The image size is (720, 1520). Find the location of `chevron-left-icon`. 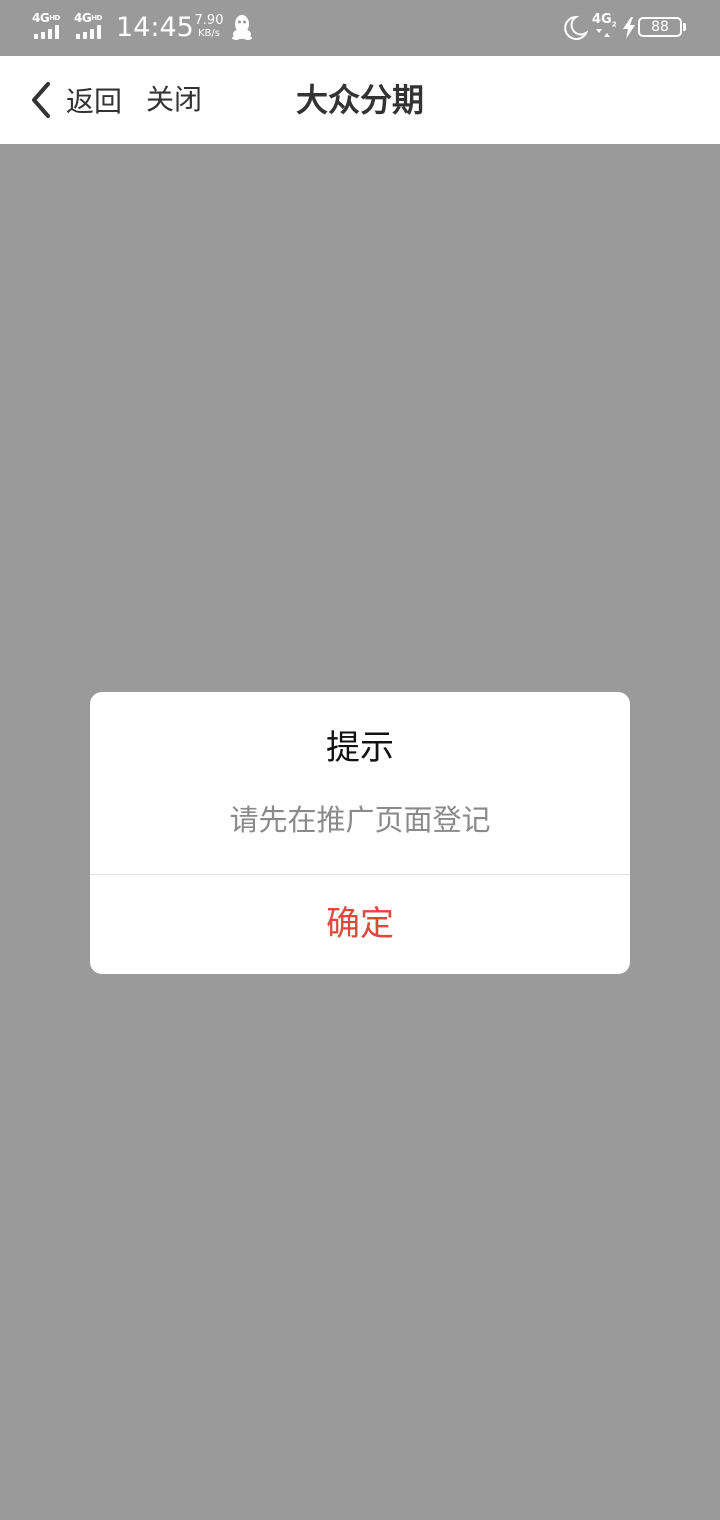

chevron-left-icon is located at coordinates (45, 100).